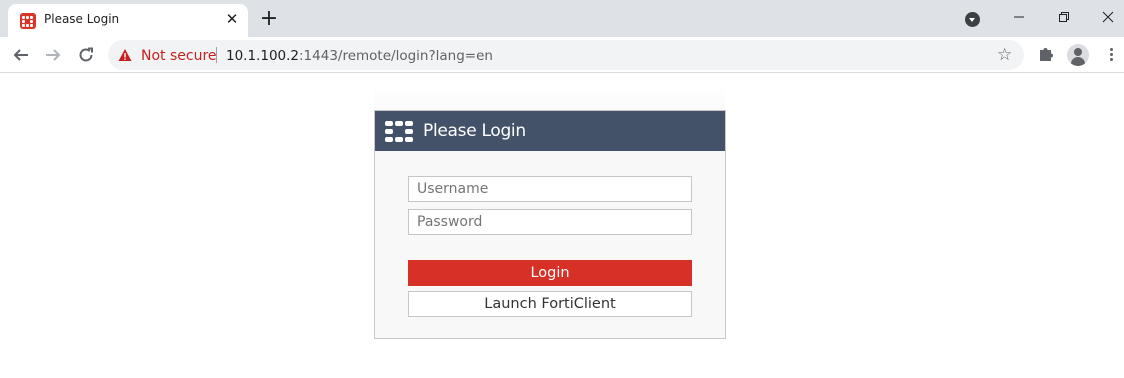 Image resolution: width=1124 pixels, height=378 pixels. Describe the element at coordinates (972, 19) in the screenshot. I see `tab-search-icon` at that location.